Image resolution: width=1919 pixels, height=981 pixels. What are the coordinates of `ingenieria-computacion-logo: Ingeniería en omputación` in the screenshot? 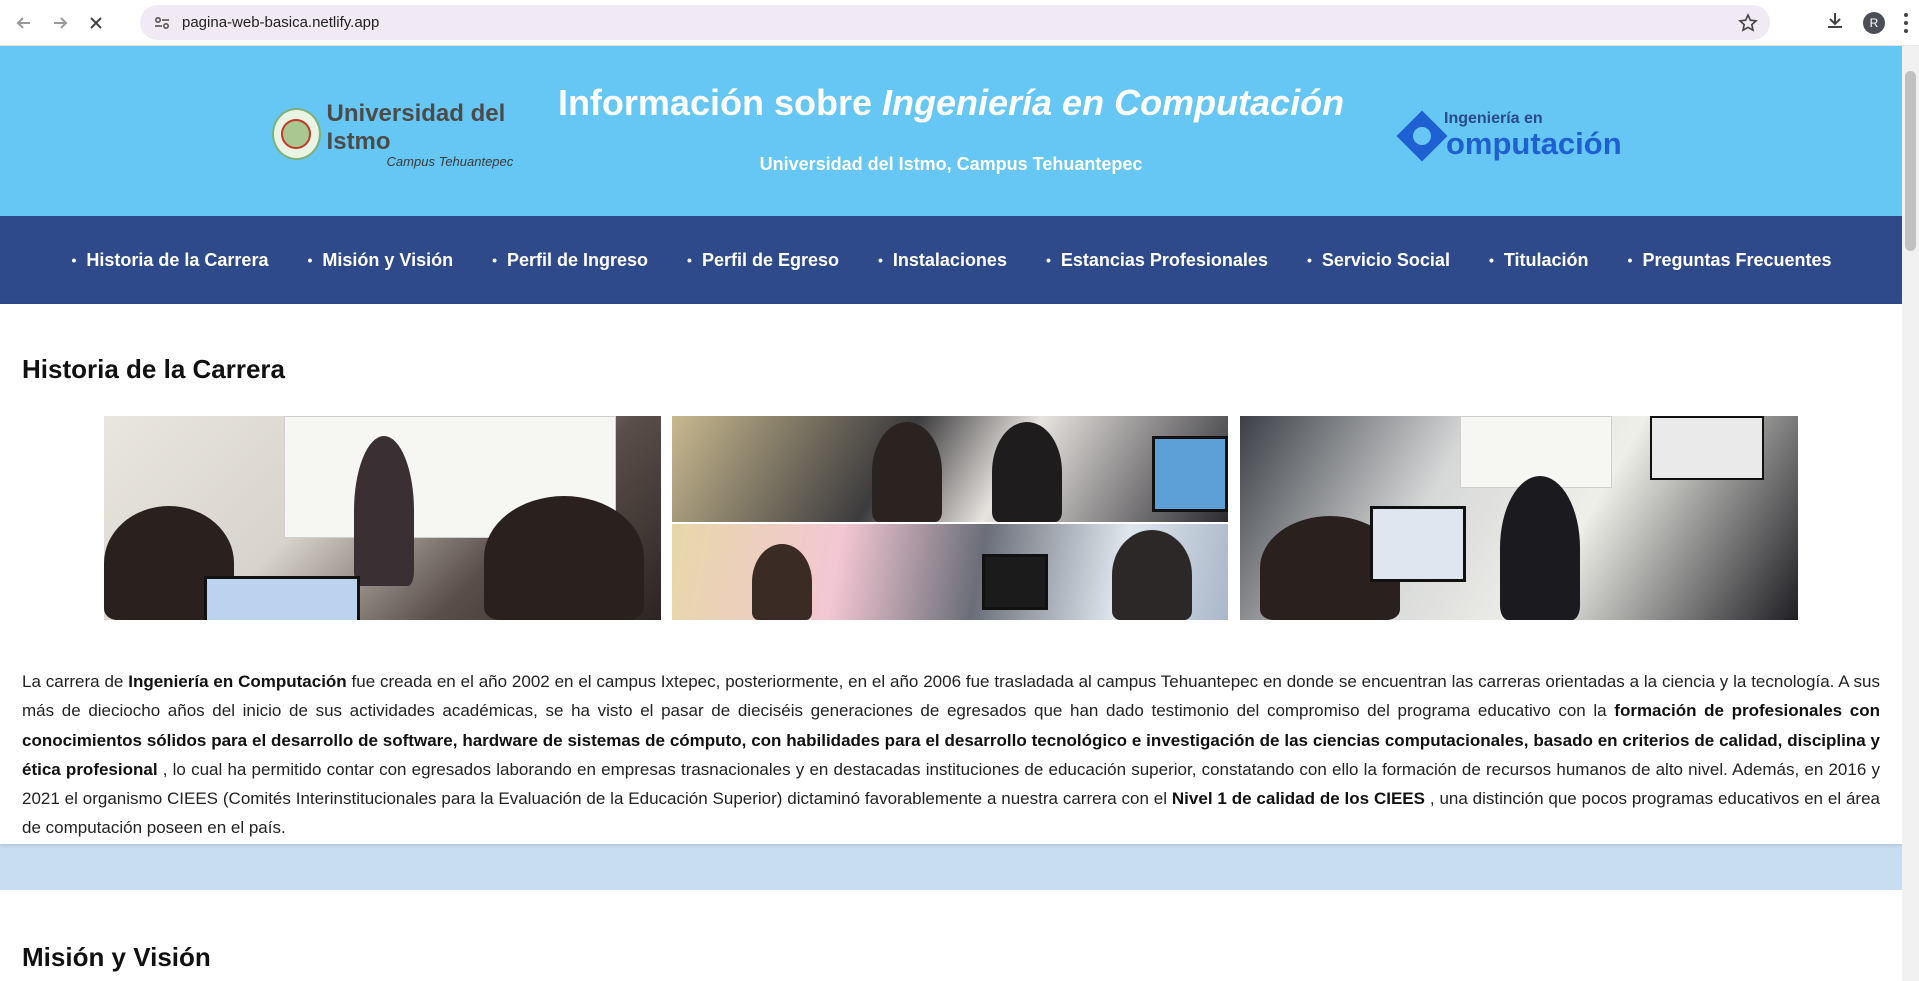 It's located at (1513, 134).